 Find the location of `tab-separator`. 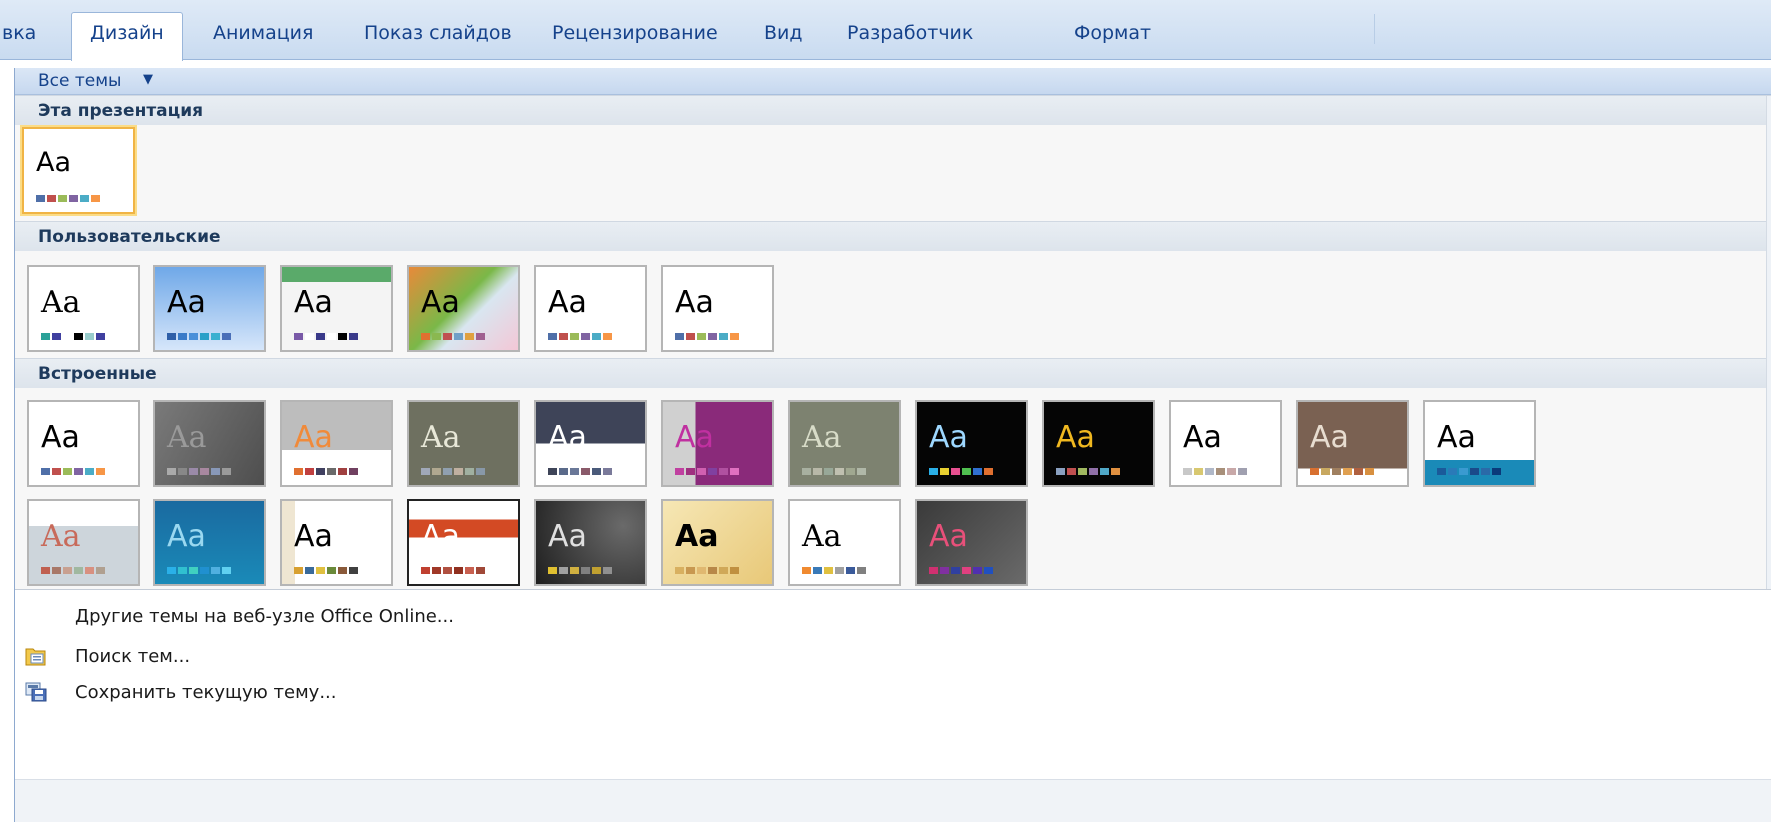

tab-separator is located at coordinates (1374, 29).